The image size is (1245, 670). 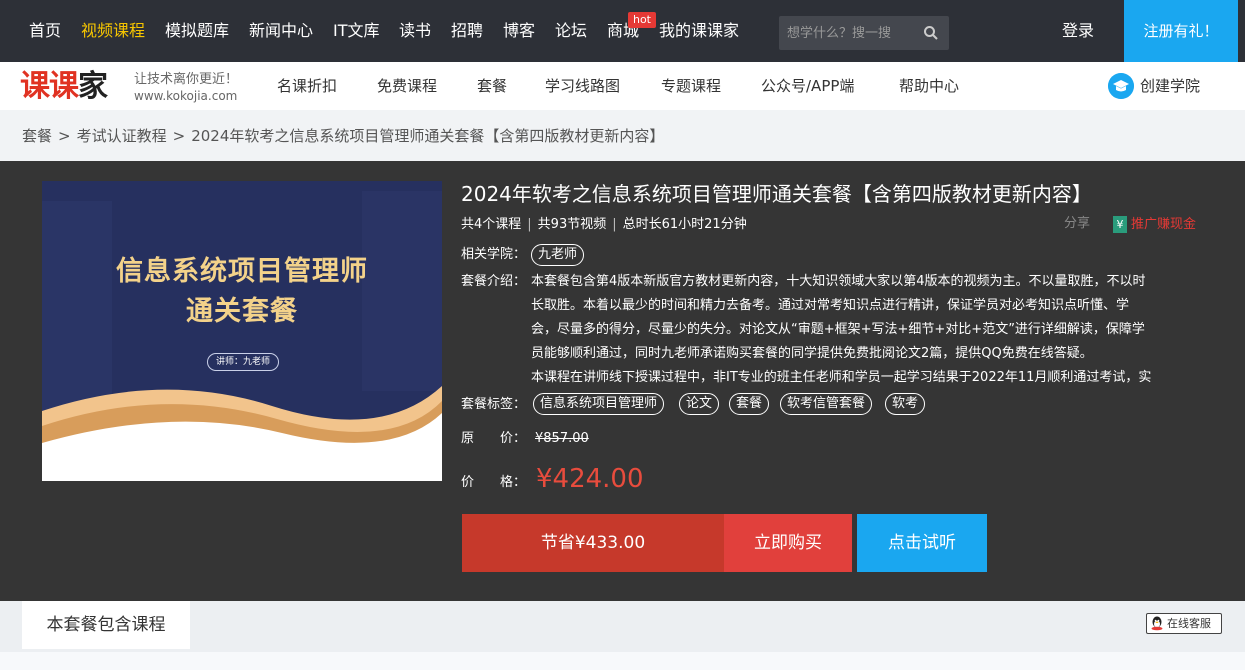 What do you see at coordinates (562, 438) in the screenshot?
I see `original-price: ¥857.00` at bounding box center [562, 438].